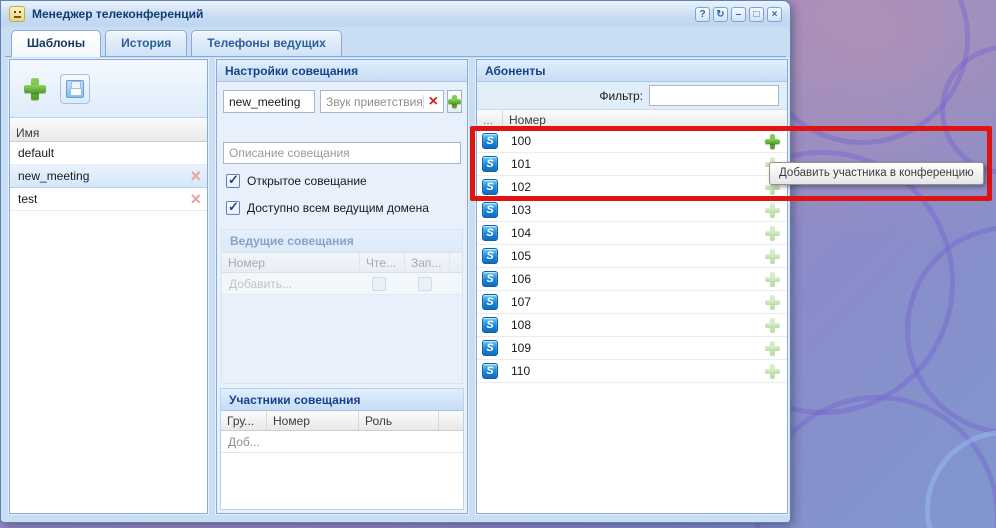  Describe the element at coordinates (521, 325) in the screenshot. I see `subscriber-number: 108` at that location.